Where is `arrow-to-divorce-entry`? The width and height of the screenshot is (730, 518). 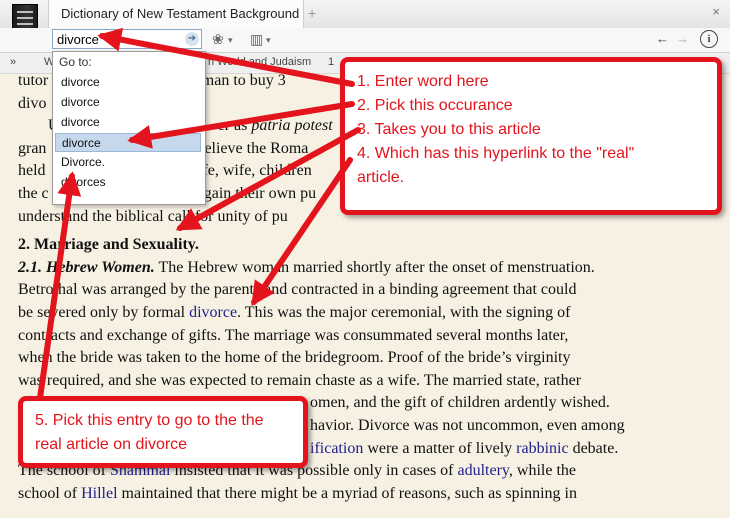
arrow-to-divorce-entry is located at coordinates (59, 286).